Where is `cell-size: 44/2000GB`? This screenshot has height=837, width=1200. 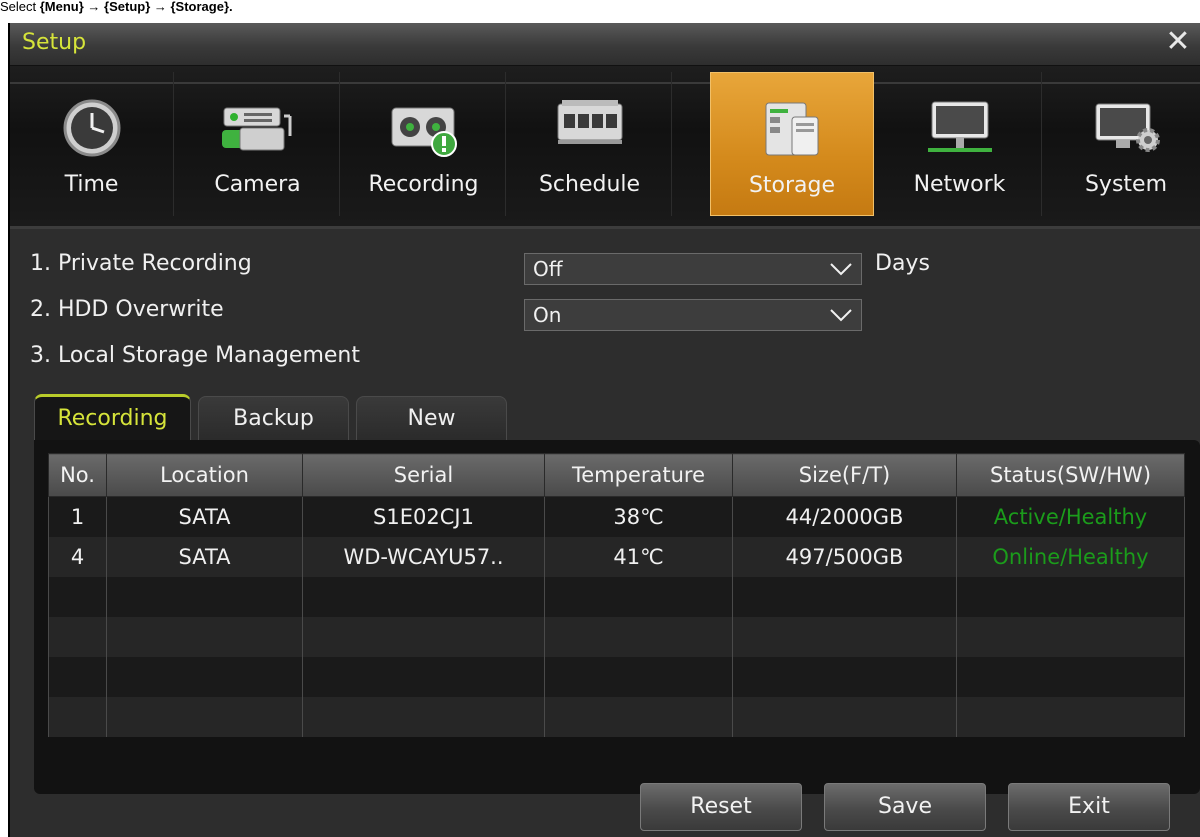 cell-size: 44/2000GB is located at coordinates (844, 516).